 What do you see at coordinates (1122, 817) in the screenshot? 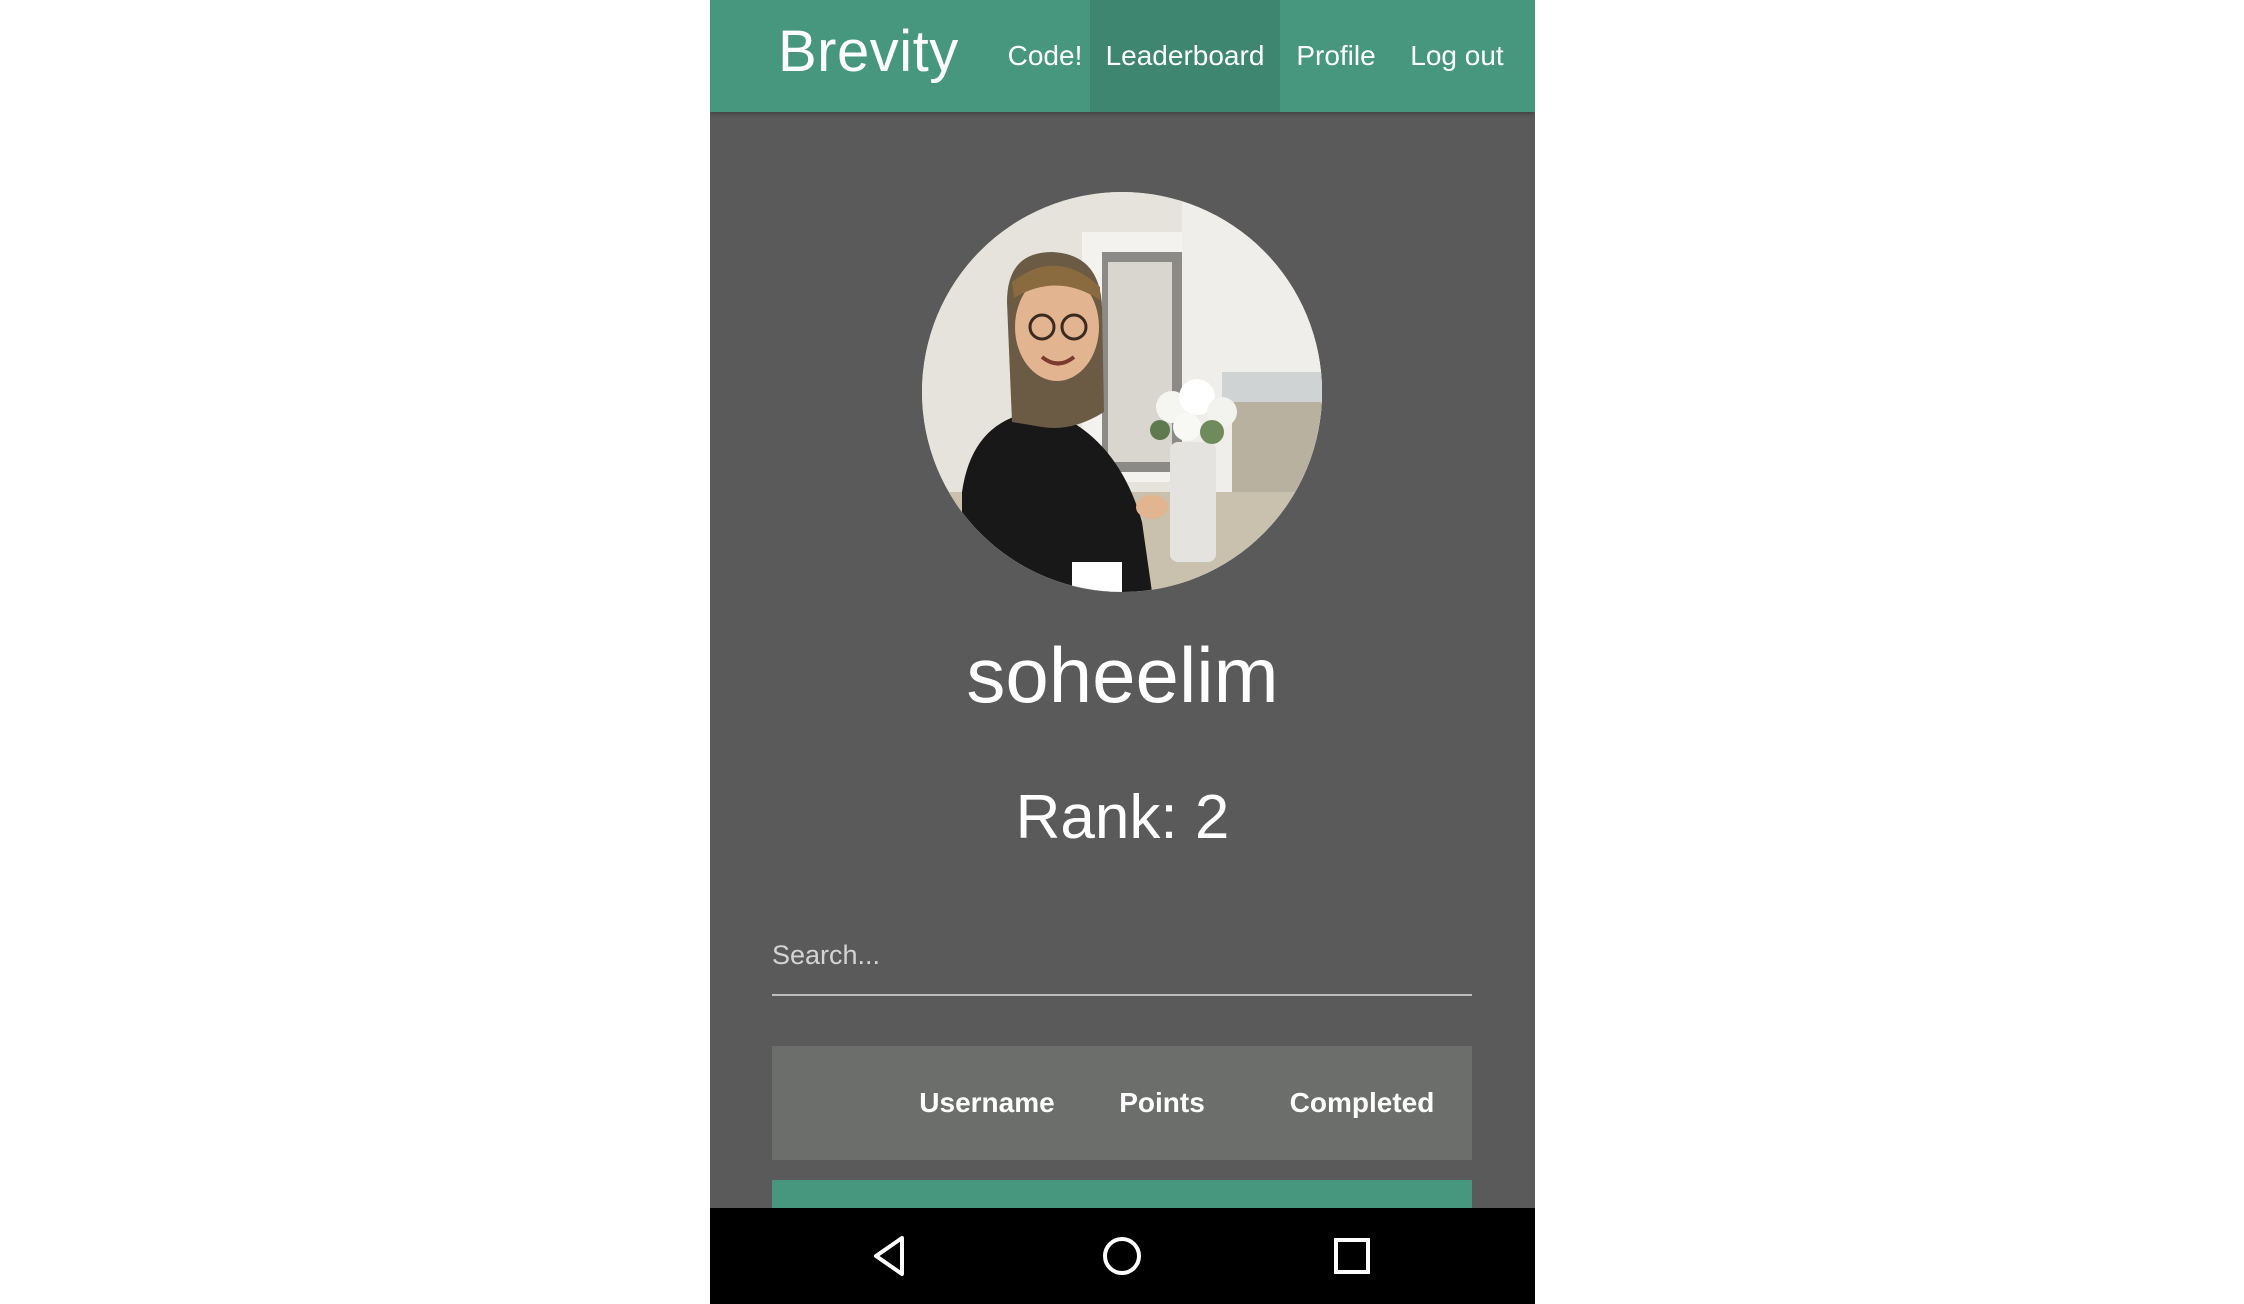
I see `profile-rank: Rank: 2` at bounding box center [1122, 817].